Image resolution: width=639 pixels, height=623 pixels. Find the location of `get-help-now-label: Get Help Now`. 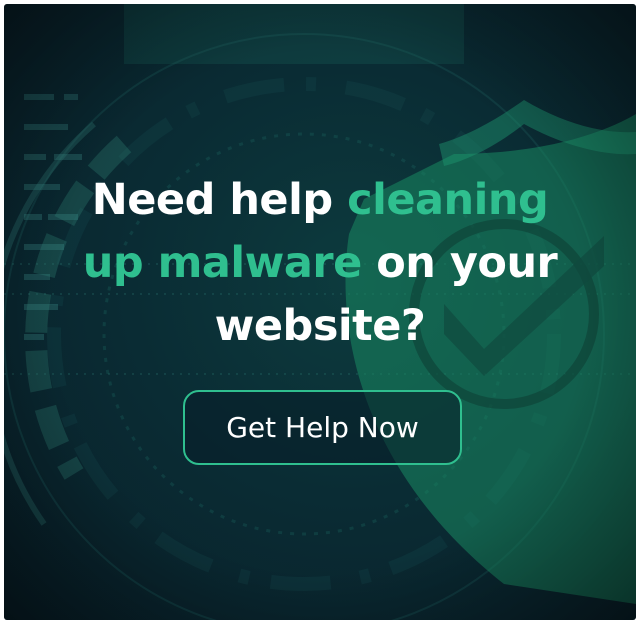

get-help-now-label: Get Help Now is located at coordinates (322, 427).